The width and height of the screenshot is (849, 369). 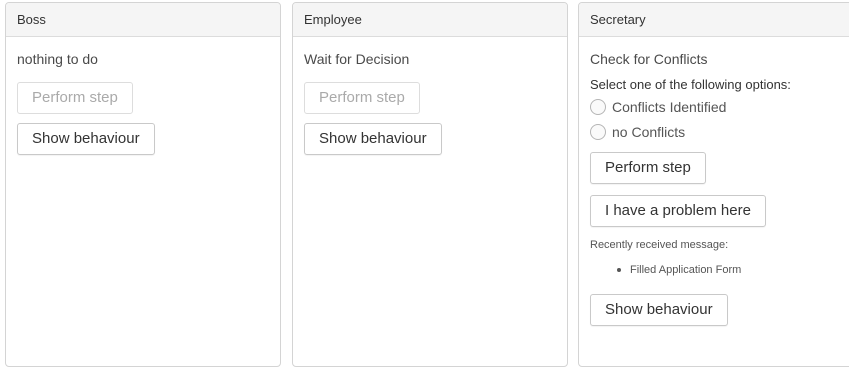 I want to click on current-step: Check for Conflicts, so click(x=649, y=59).